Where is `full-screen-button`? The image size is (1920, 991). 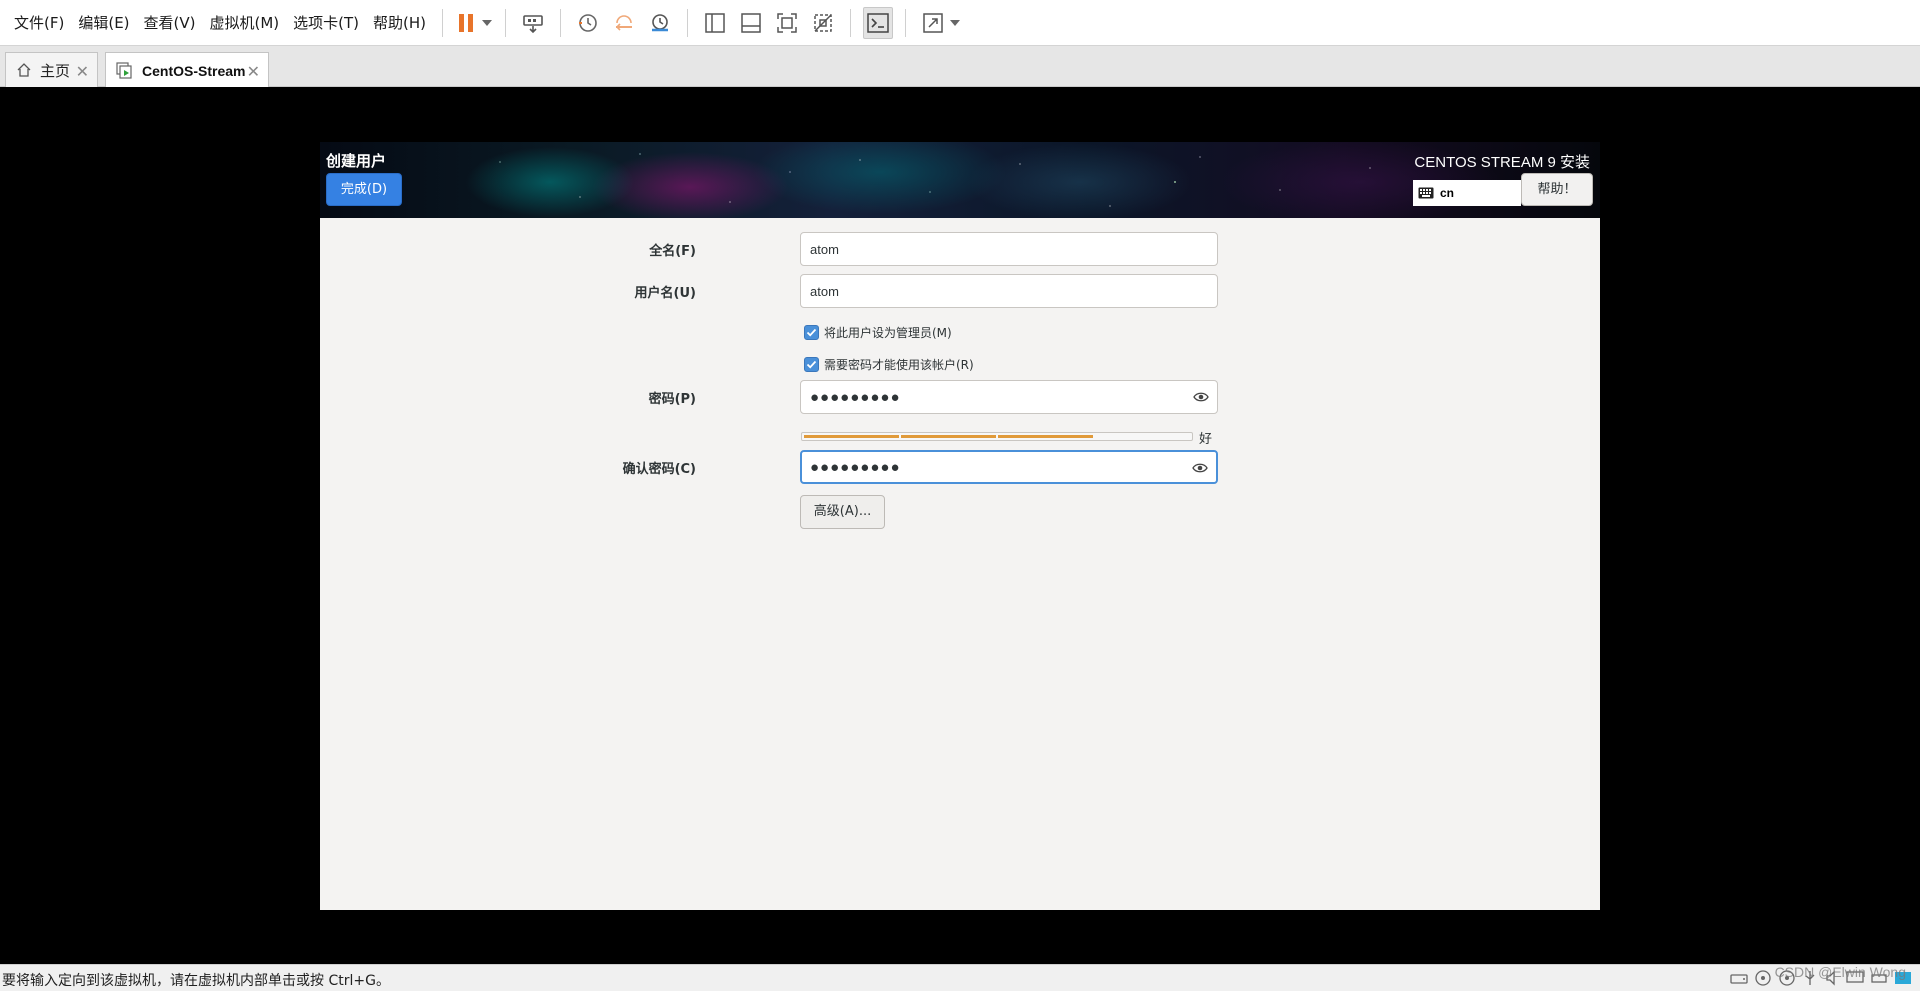 full-screen-button is located at coordinates (787, 23).